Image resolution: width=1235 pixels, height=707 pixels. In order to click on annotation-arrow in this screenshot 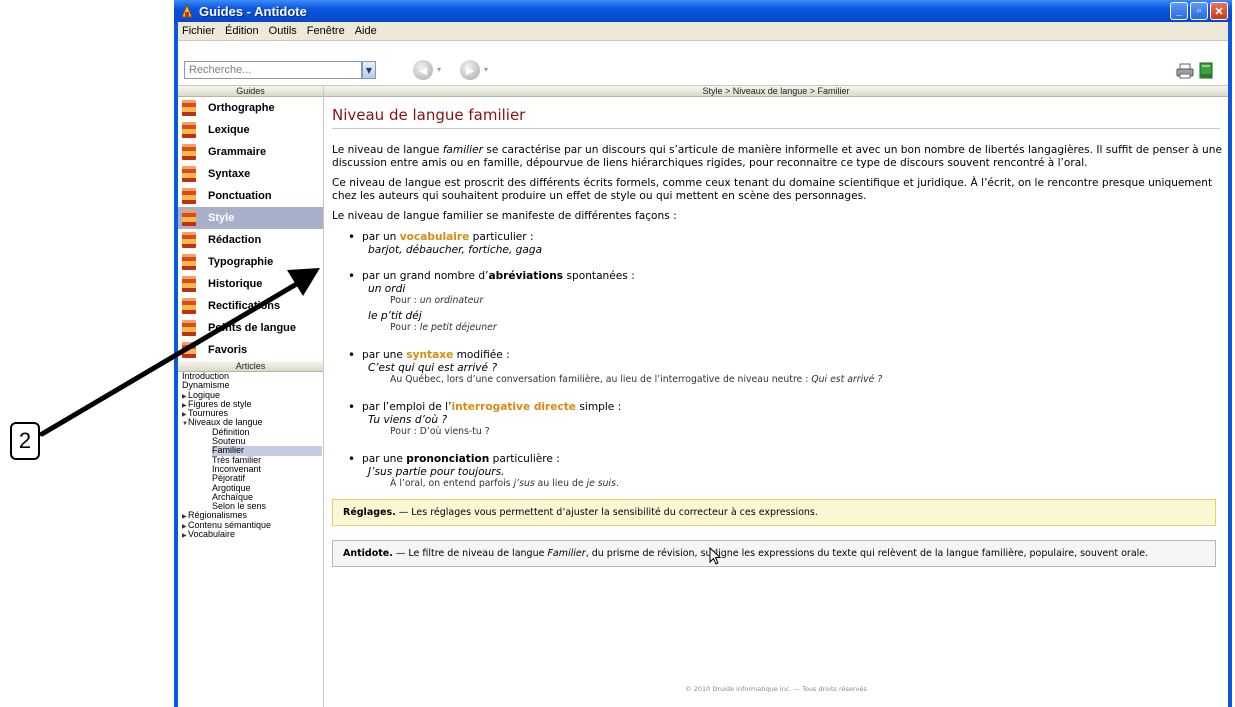, I will do `click(179, 352)`.